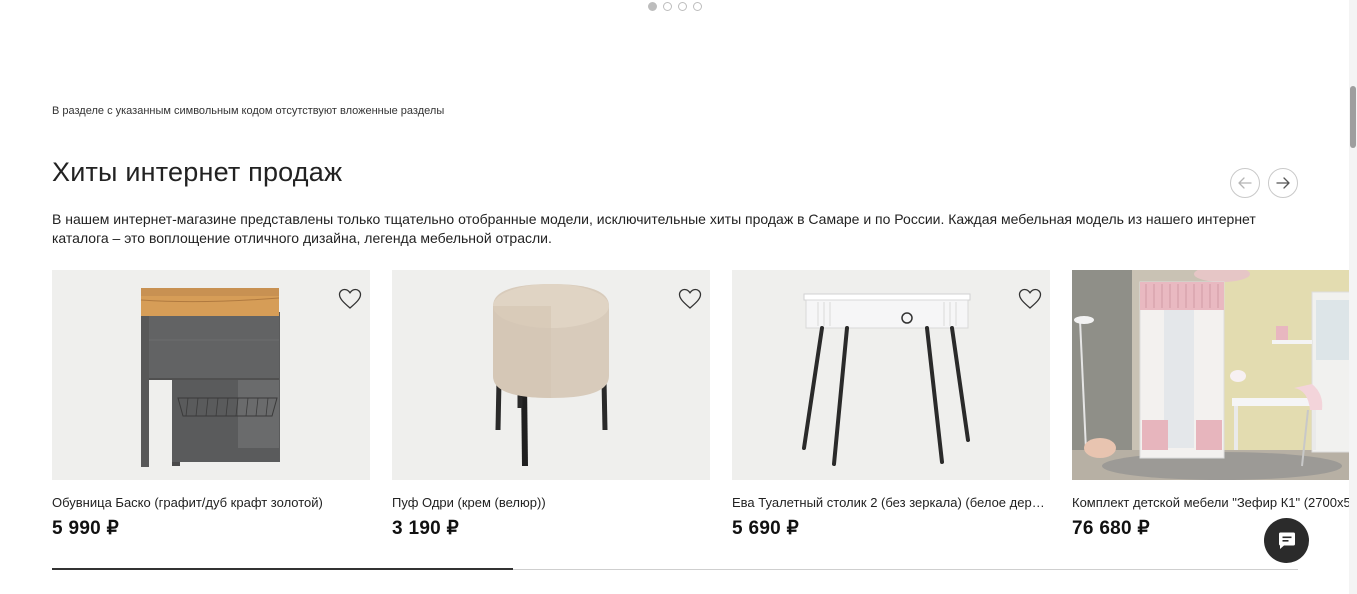 This screenshot has height=594, width=1357. Describe the element at coordinates (210, 377) in the screenshot. I see `shoe-cabinet-image` at that location.